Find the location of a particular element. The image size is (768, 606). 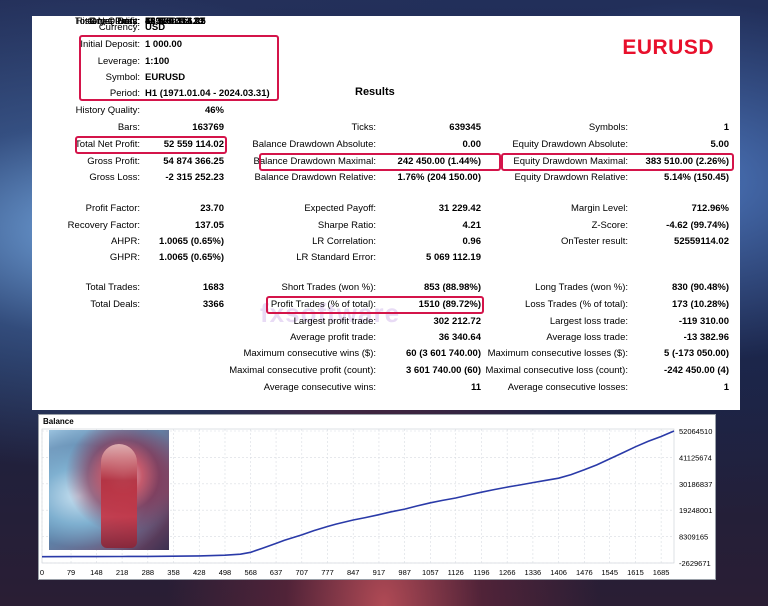

x-tick-label: 987 is located at coordinates (404, 572).